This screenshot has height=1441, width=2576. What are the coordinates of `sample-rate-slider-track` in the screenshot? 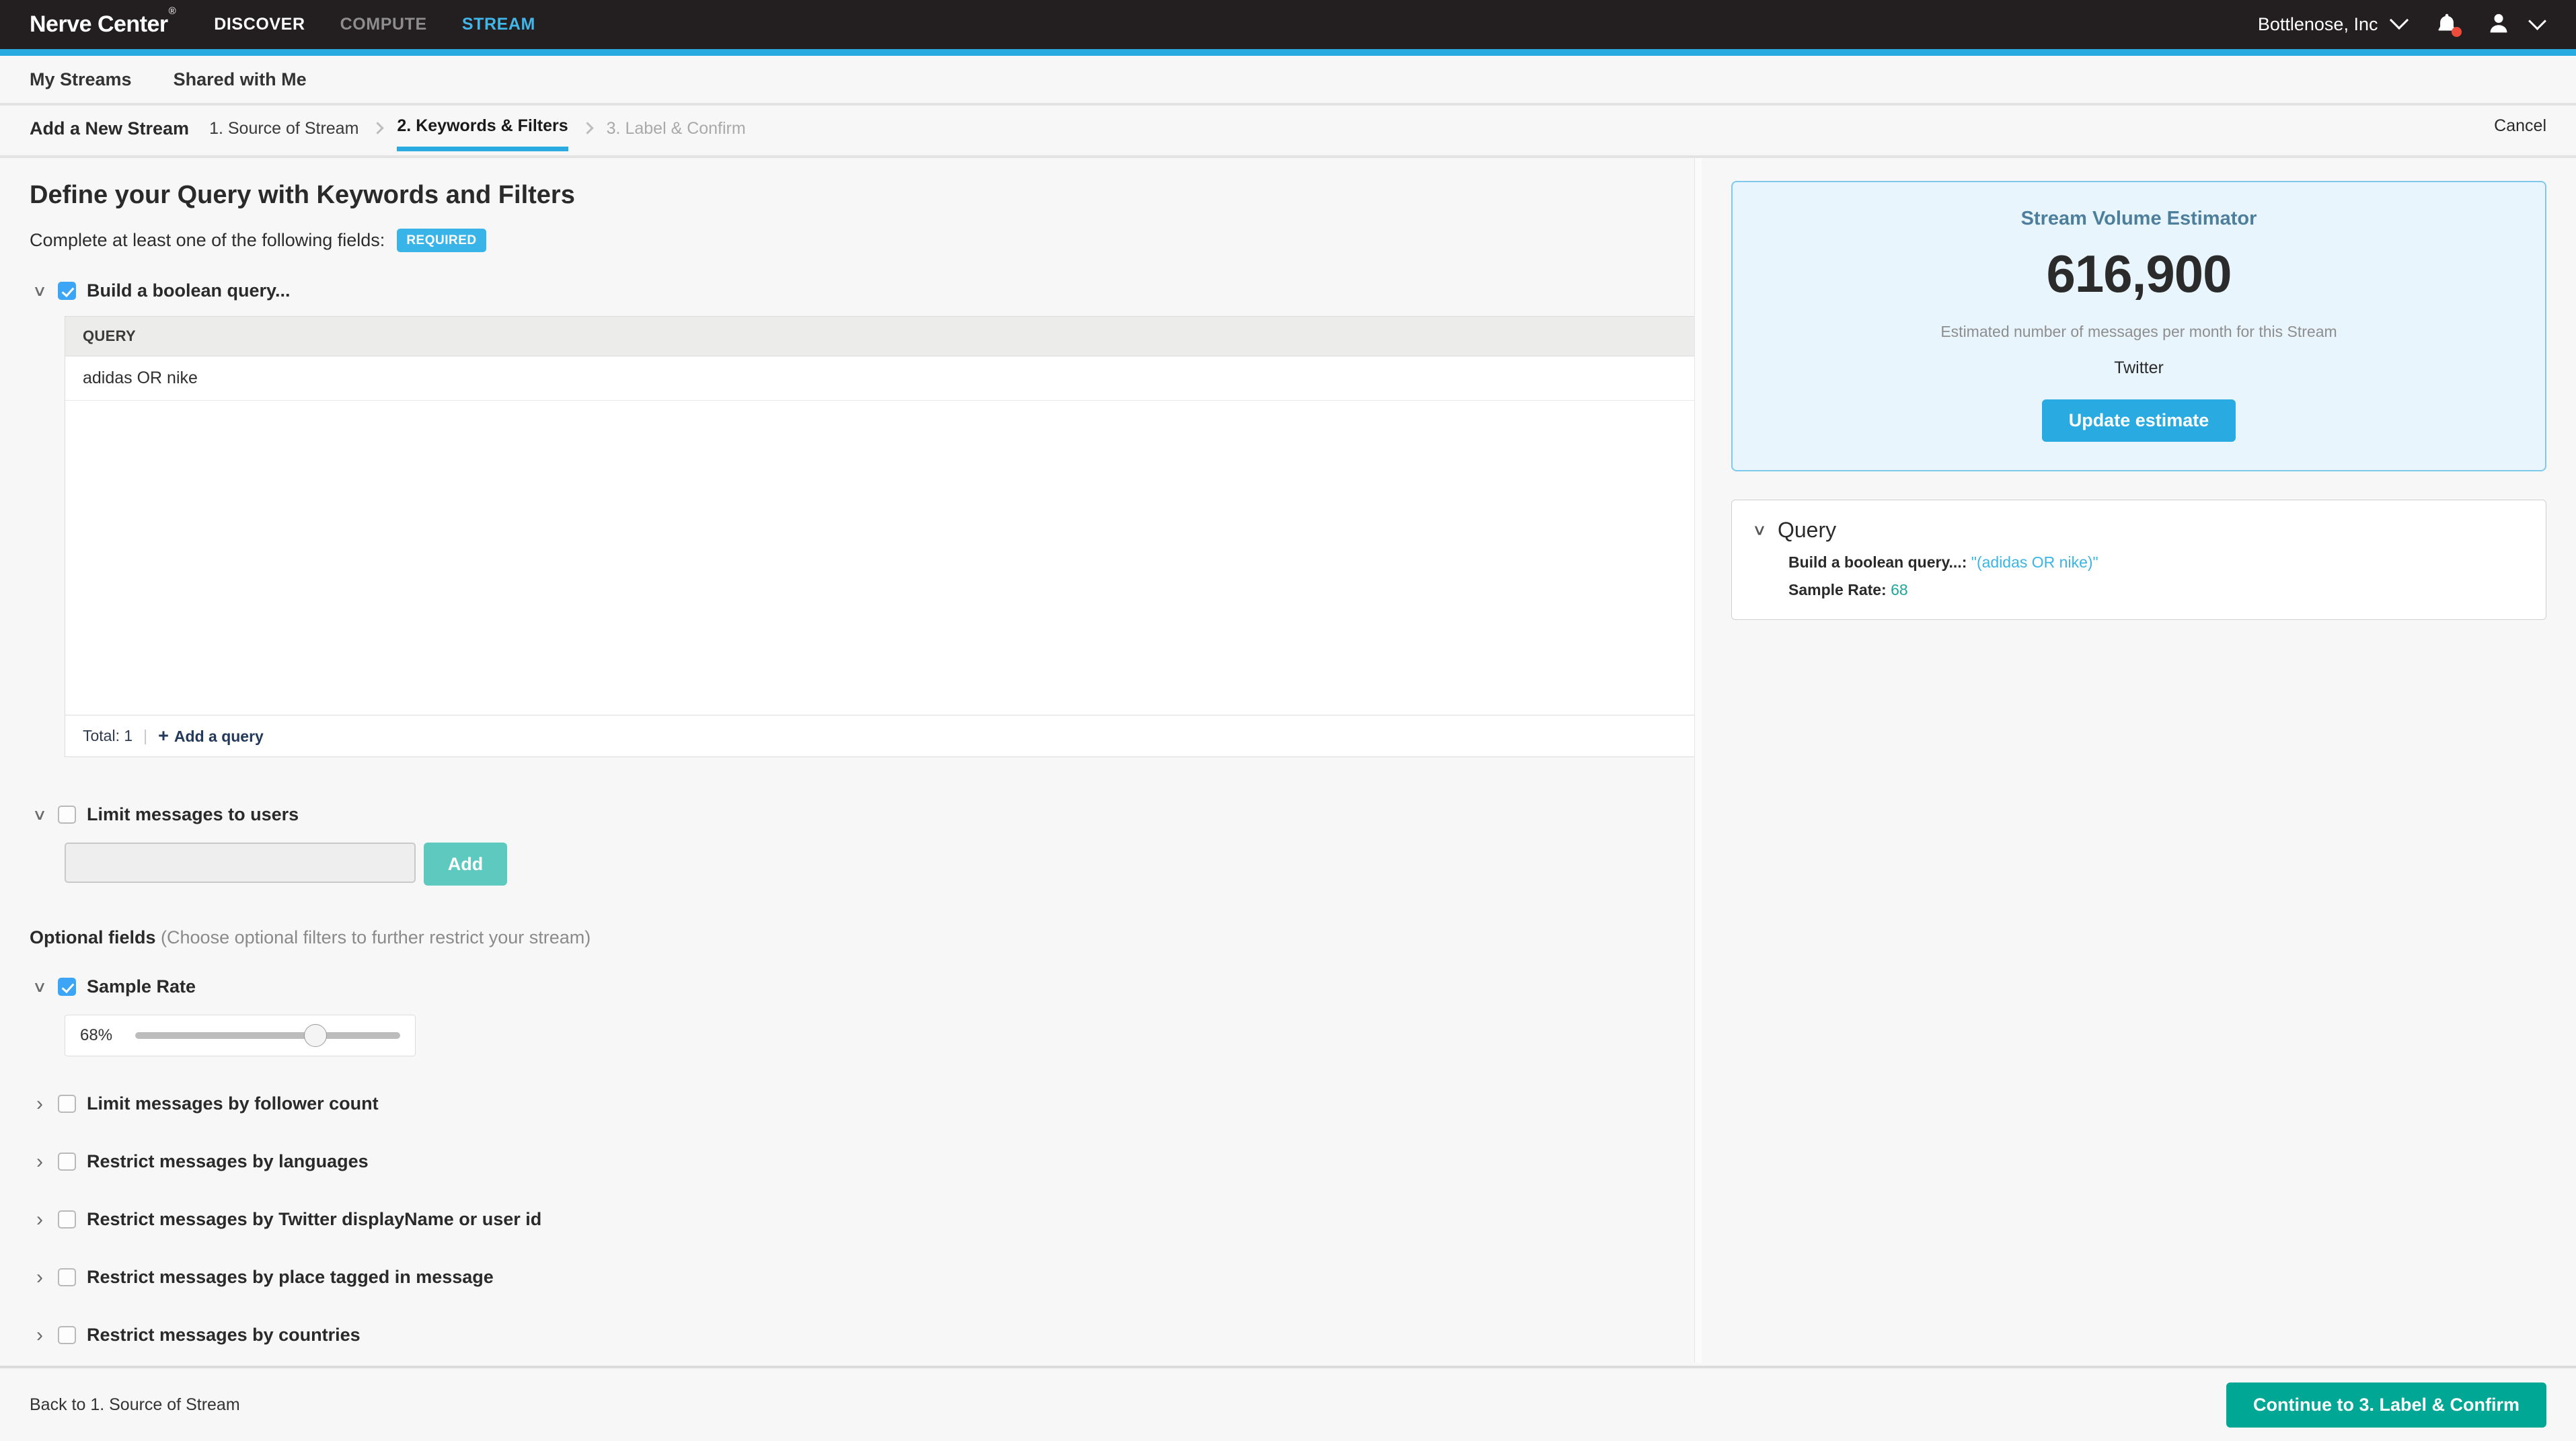 It's located at (267, 1035).